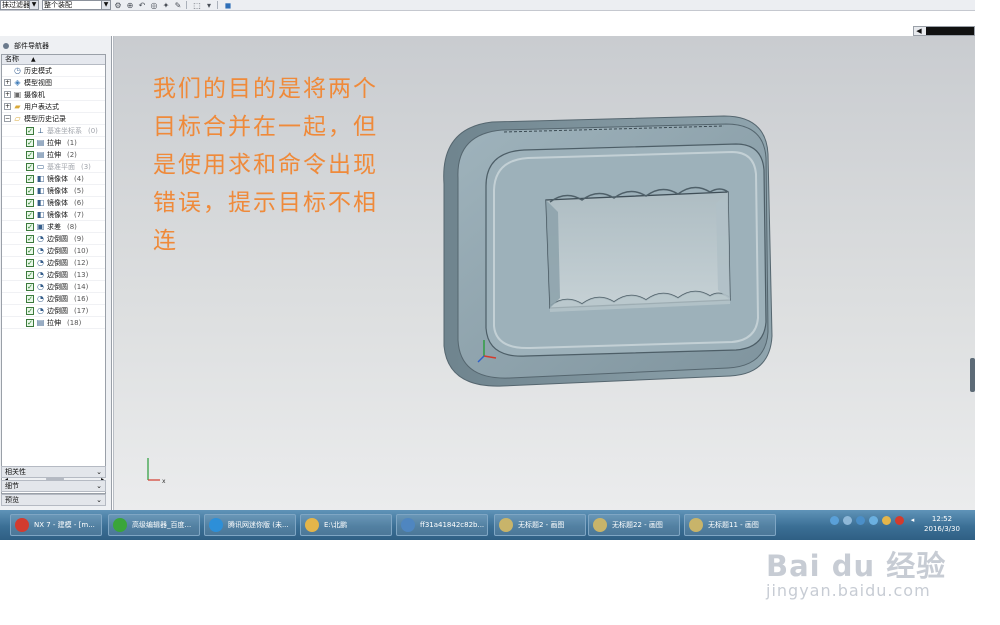  Describe the element at coordinates (12, 486) in the screenshot. I see `section-label: 细节` at that location.